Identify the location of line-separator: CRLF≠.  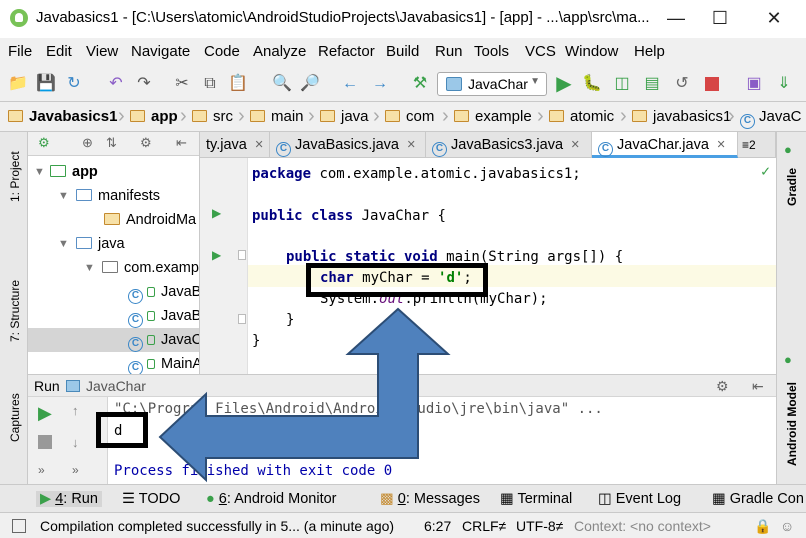
(484, 526).